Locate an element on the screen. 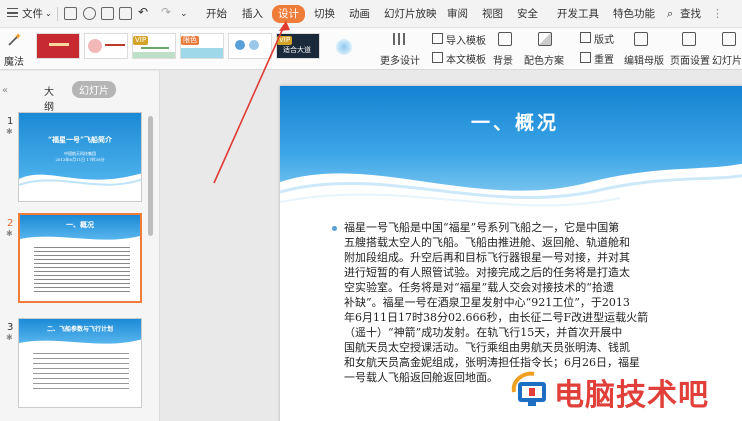  body-line: 国航天员太空授课活动。飞行乘组由男航天员张明涛、钱凯 is located at coordinates (487, 347).